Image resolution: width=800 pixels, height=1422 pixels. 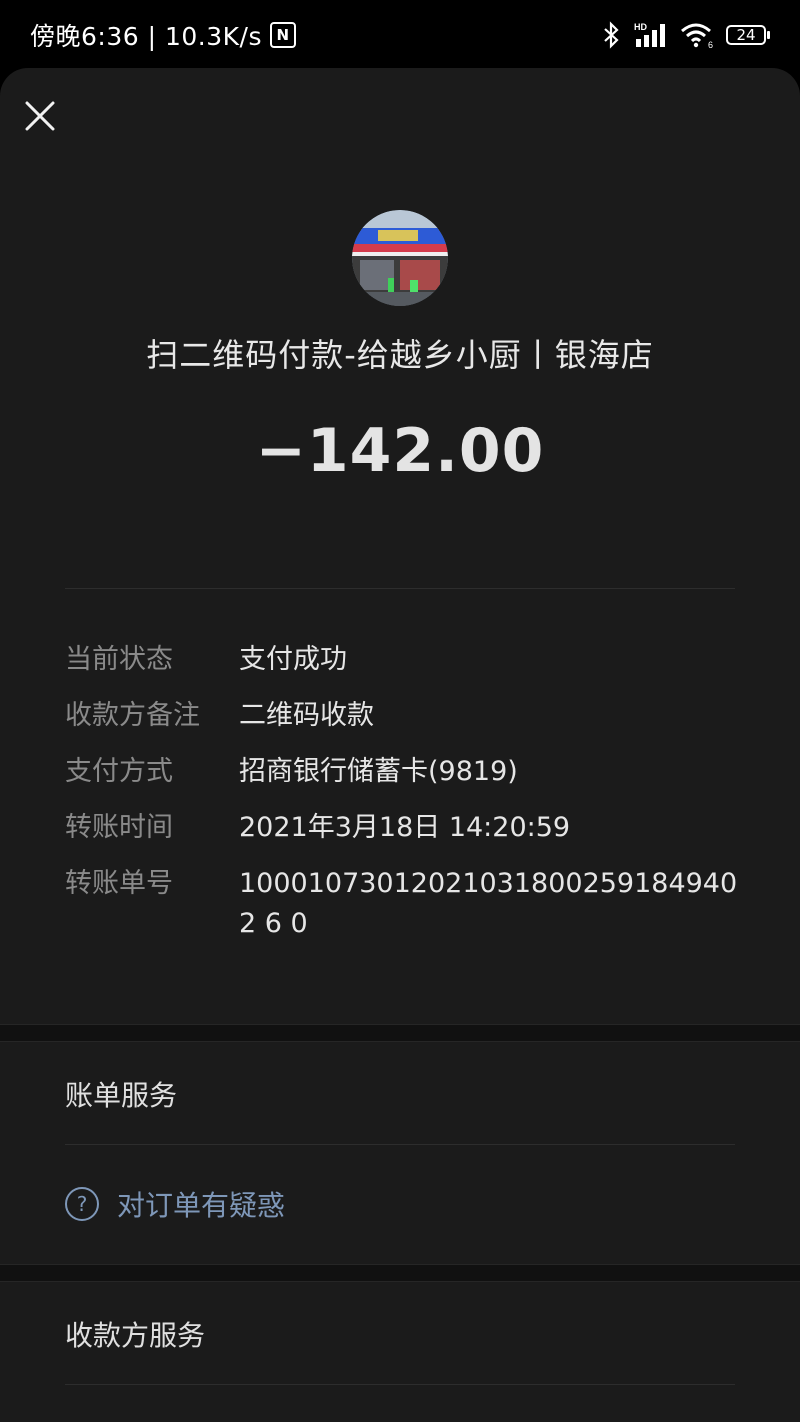 I want to click on battery-icon: 24, so click(x=748, y=35).